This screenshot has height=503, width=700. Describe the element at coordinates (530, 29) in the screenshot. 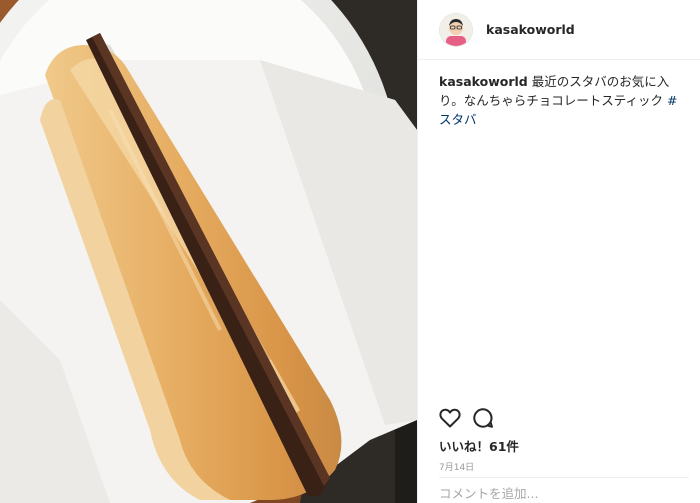

I see `header-username: kasakoworld` at that location.